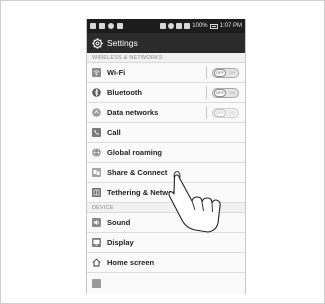  Describe the element at coordinates (133, 112) in the screenshot. I see `settings-item-label: Data networks` at that location.